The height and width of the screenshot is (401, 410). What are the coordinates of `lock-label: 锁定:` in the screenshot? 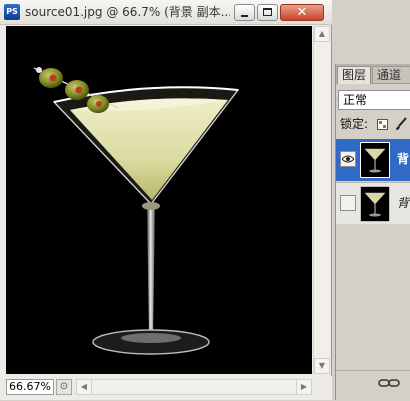 It's located at (354, 124).